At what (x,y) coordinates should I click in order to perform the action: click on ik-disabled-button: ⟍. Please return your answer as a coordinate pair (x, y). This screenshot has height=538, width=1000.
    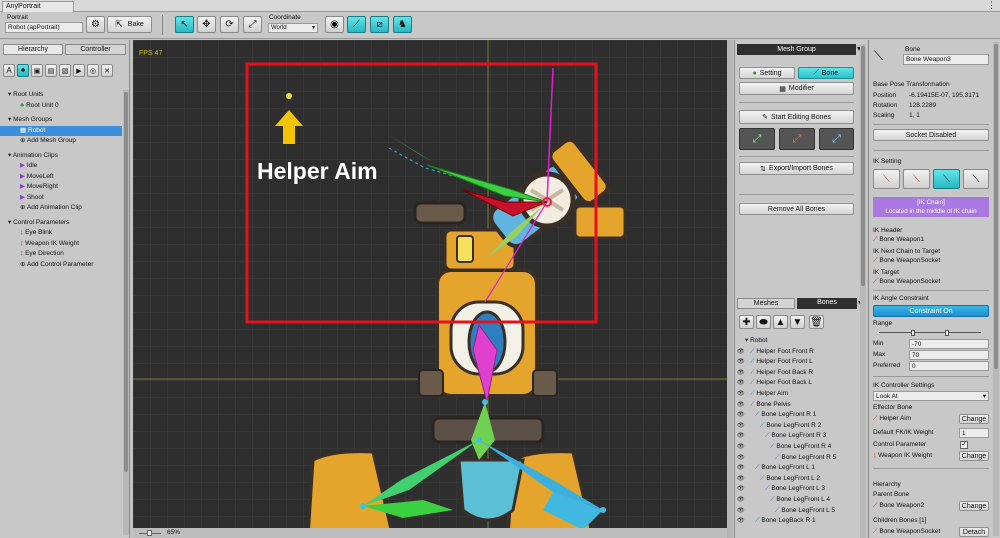
    Looking at the image, I should click on (886, 179).